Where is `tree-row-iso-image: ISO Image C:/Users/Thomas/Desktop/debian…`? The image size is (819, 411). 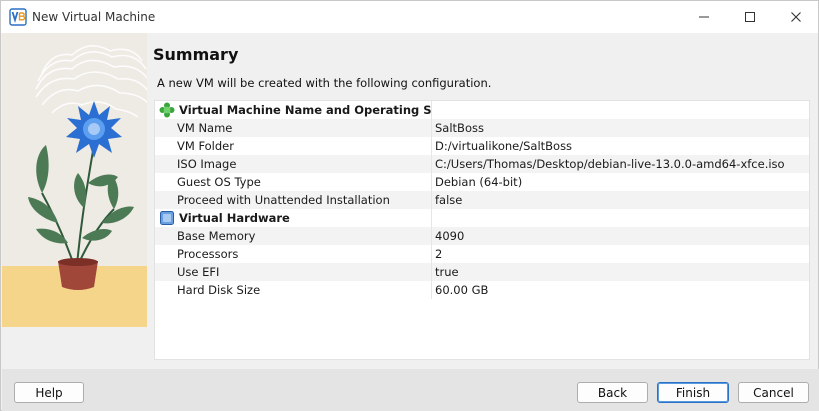 tree-row-iso-image: ISO Image C:/Users/Thomas/Desktop/debian… is located at coordinates (482, 164).